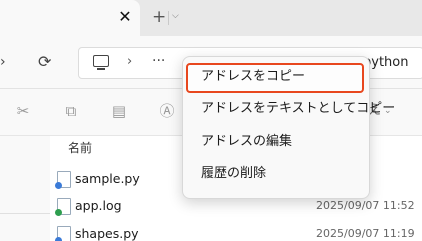 The width and height of the screenshot is (422, 241). Describe the element at coordinates (298, 108) in the screenshot. I see `menu-item-label: アドレスをテキストとしてコピー` at that location.